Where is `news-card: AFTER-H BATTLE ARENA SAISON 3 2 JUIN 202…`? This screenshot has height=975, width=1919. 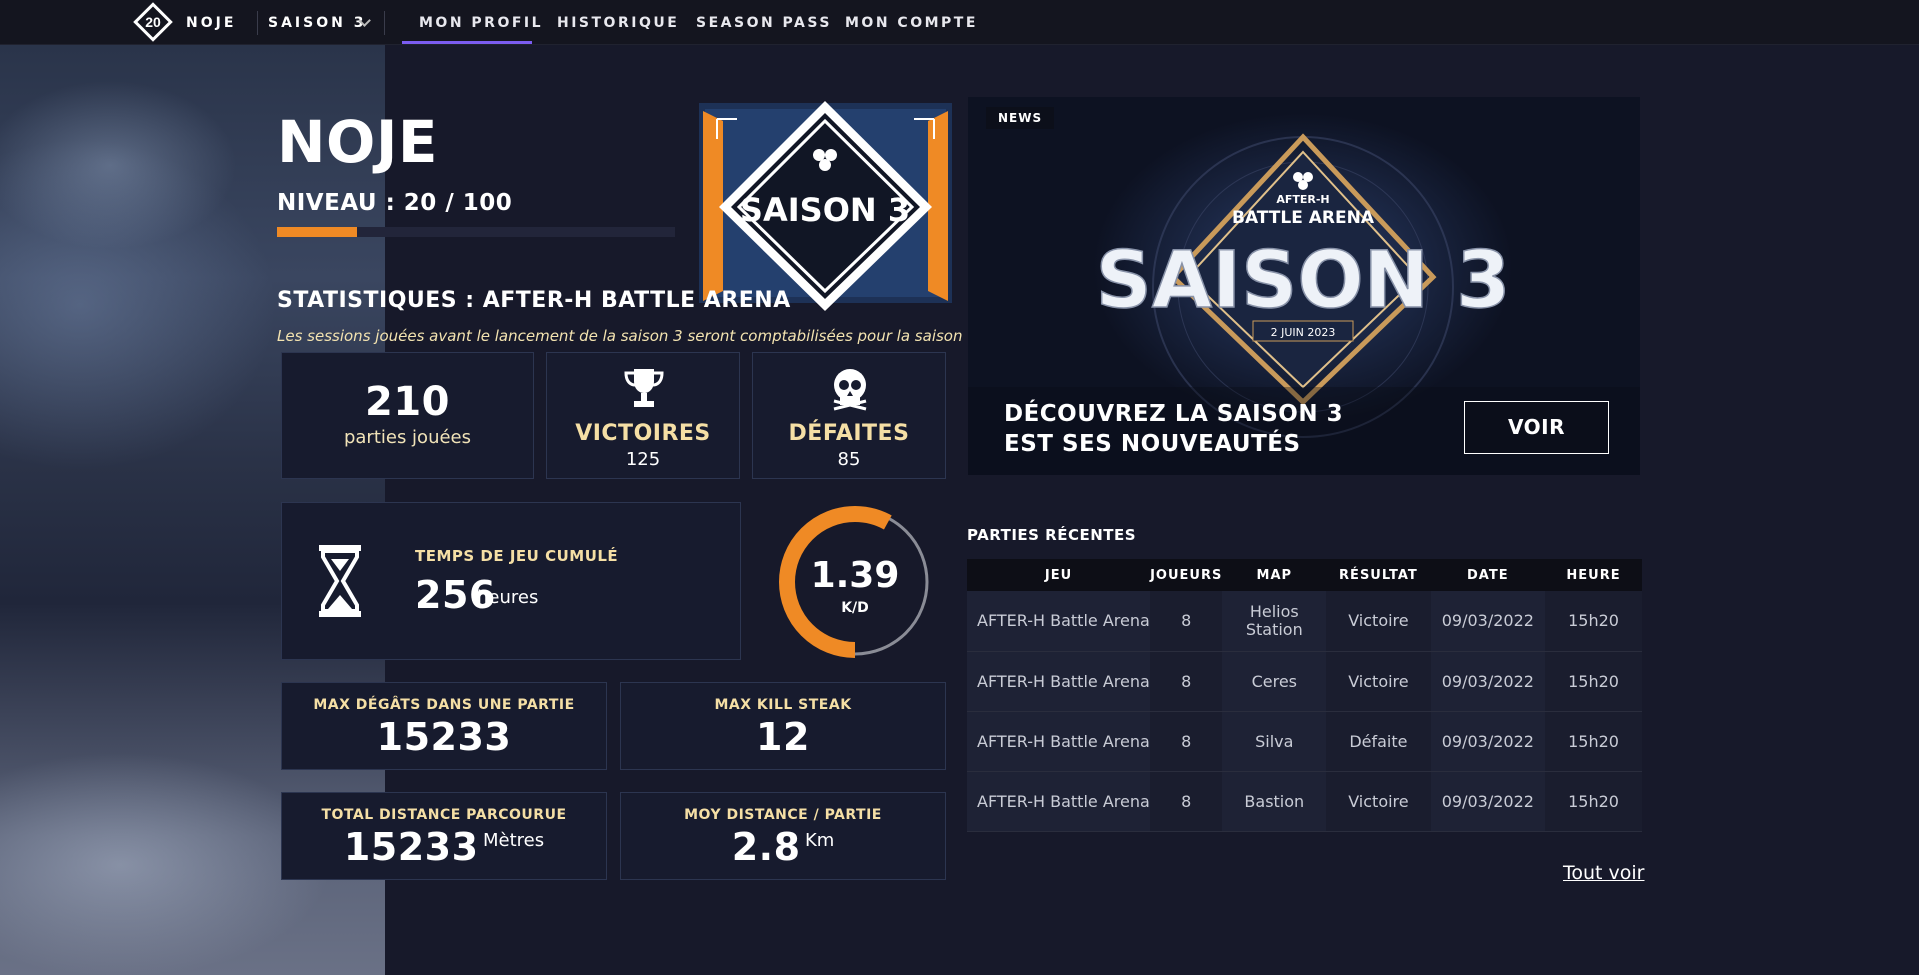 news-card: AFTER-H BATTLE ARENA SAISON 3 2 JUIN 202… is located at coordinates (1304, 286).